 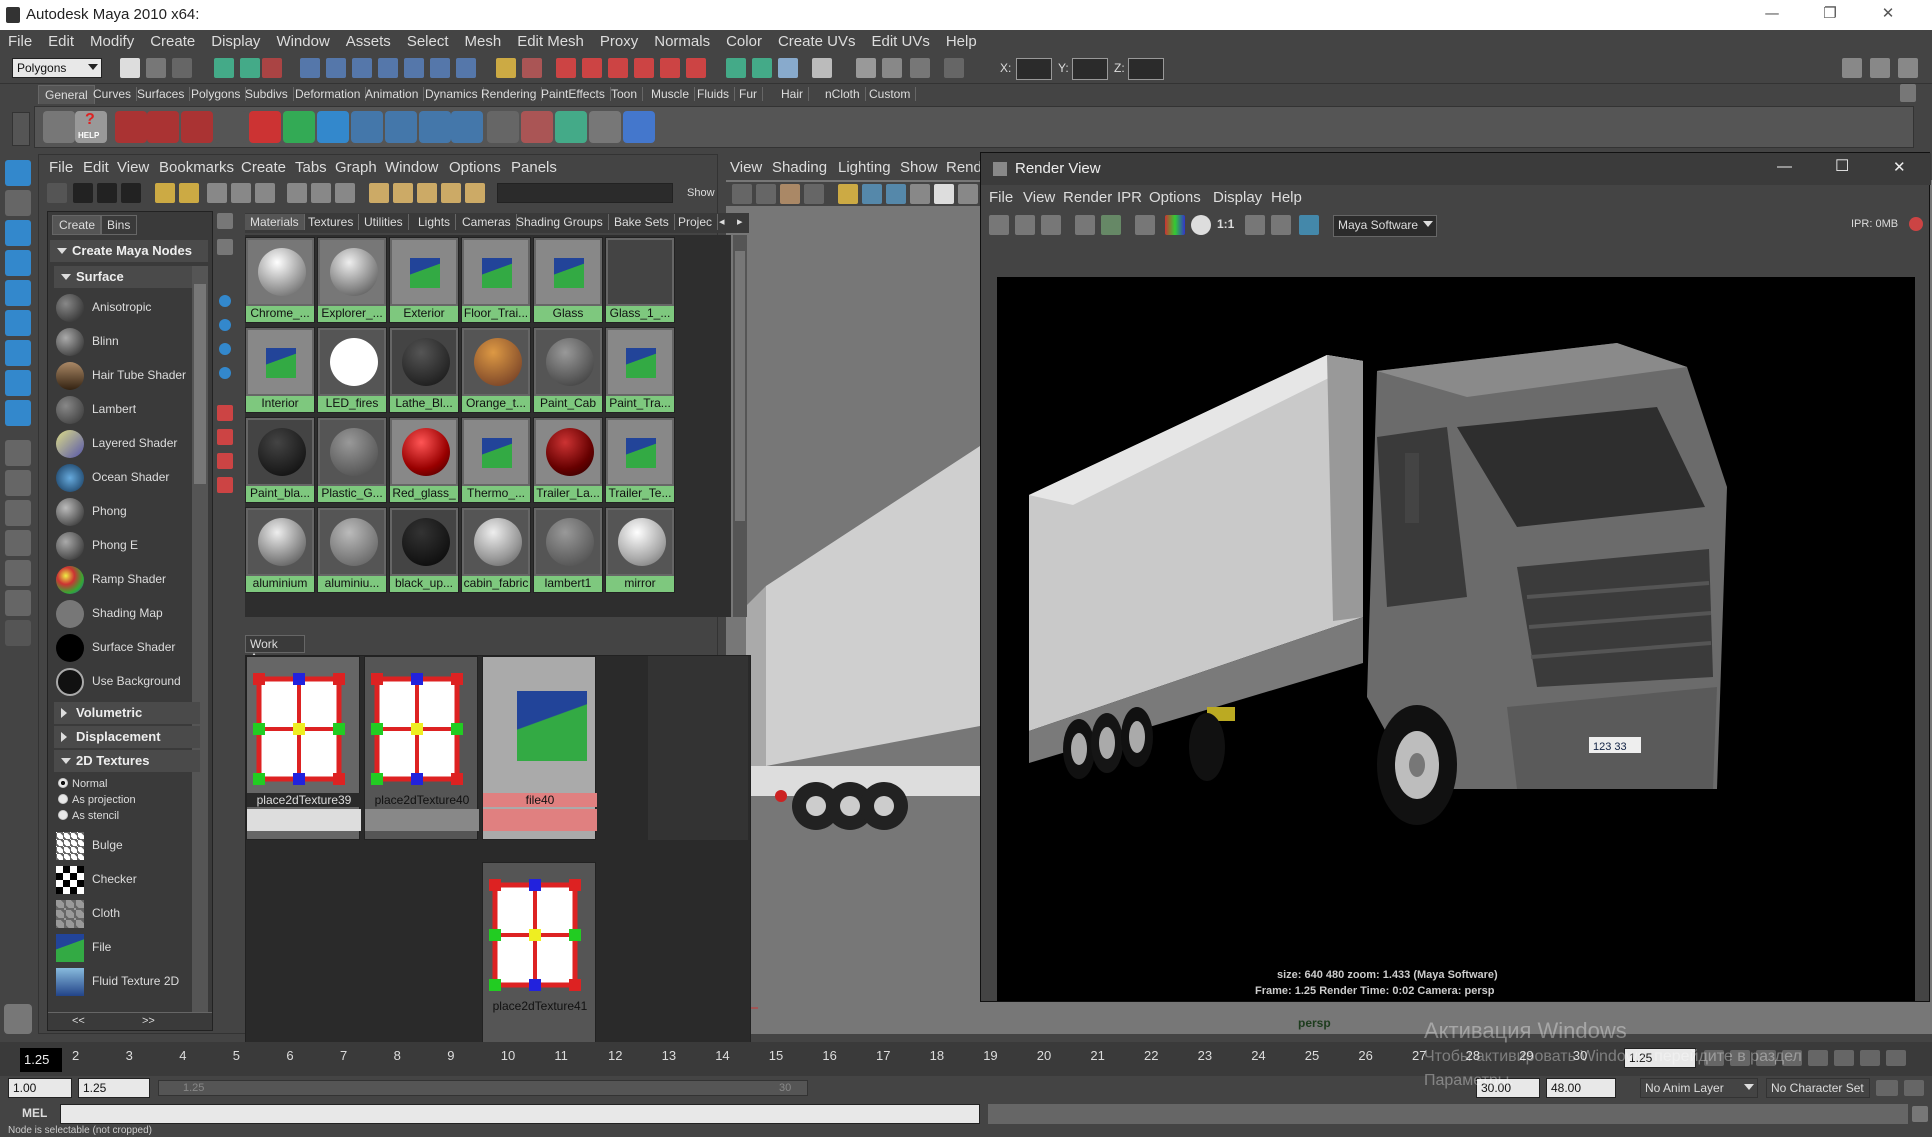 I want to click on hs-menu-graph: Graph, so click(x=356, y=167).